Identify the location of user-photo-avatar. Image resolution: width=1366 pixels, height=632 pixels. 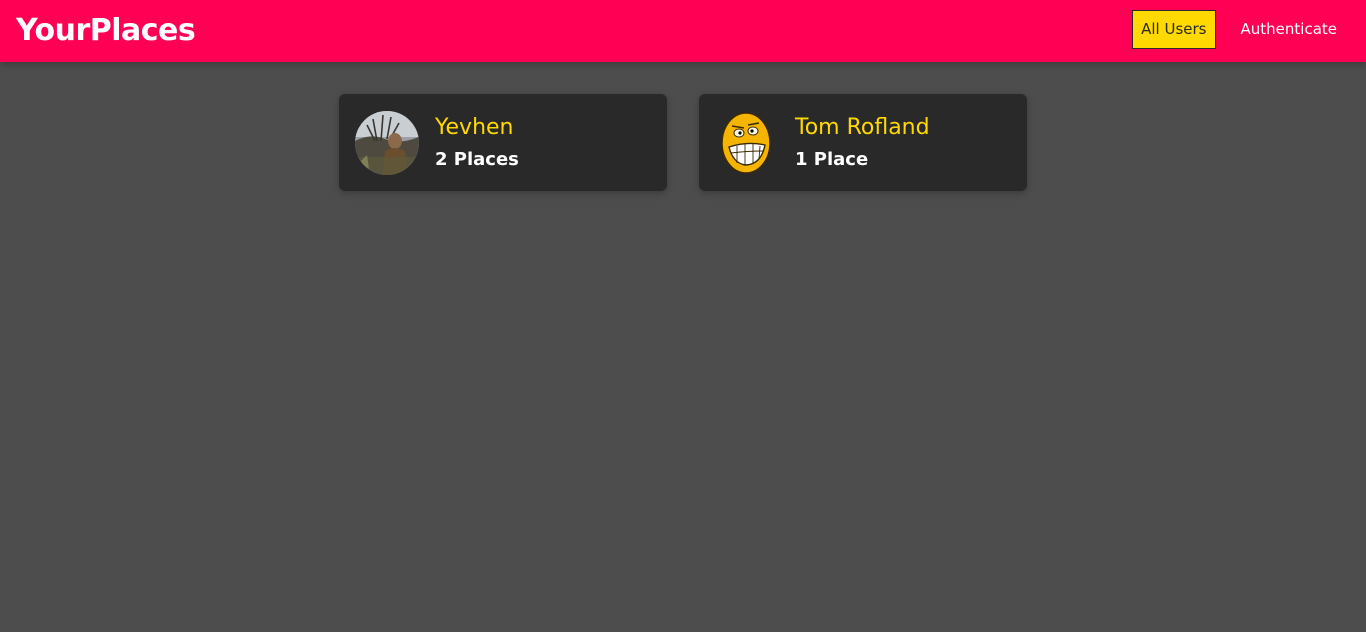
(387, 142).